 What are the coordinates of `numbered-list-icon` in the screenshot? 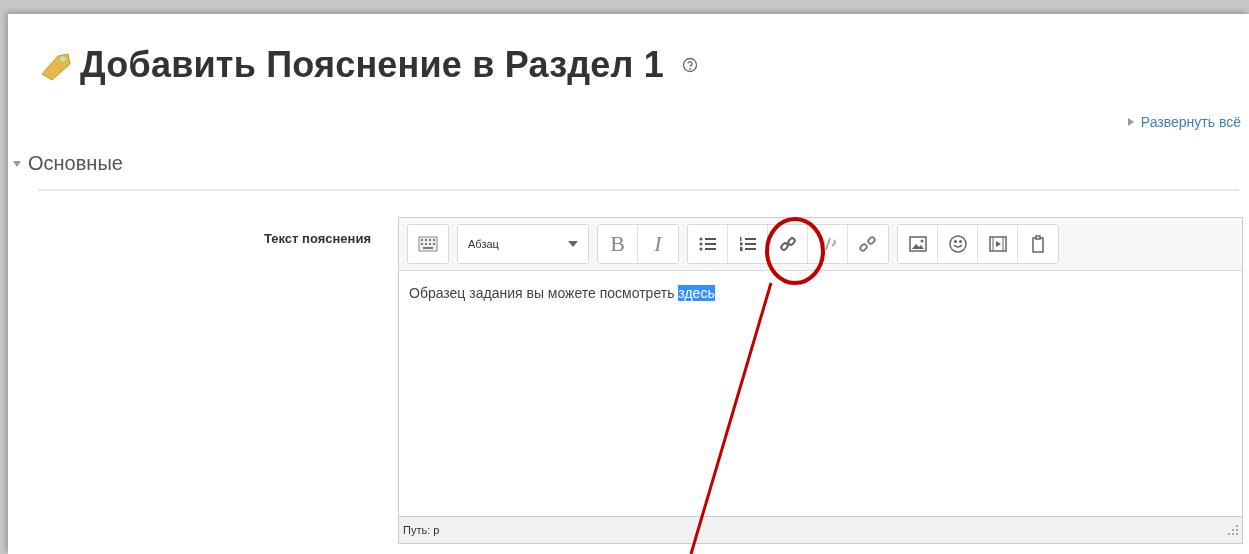 It's located at (747, 244).